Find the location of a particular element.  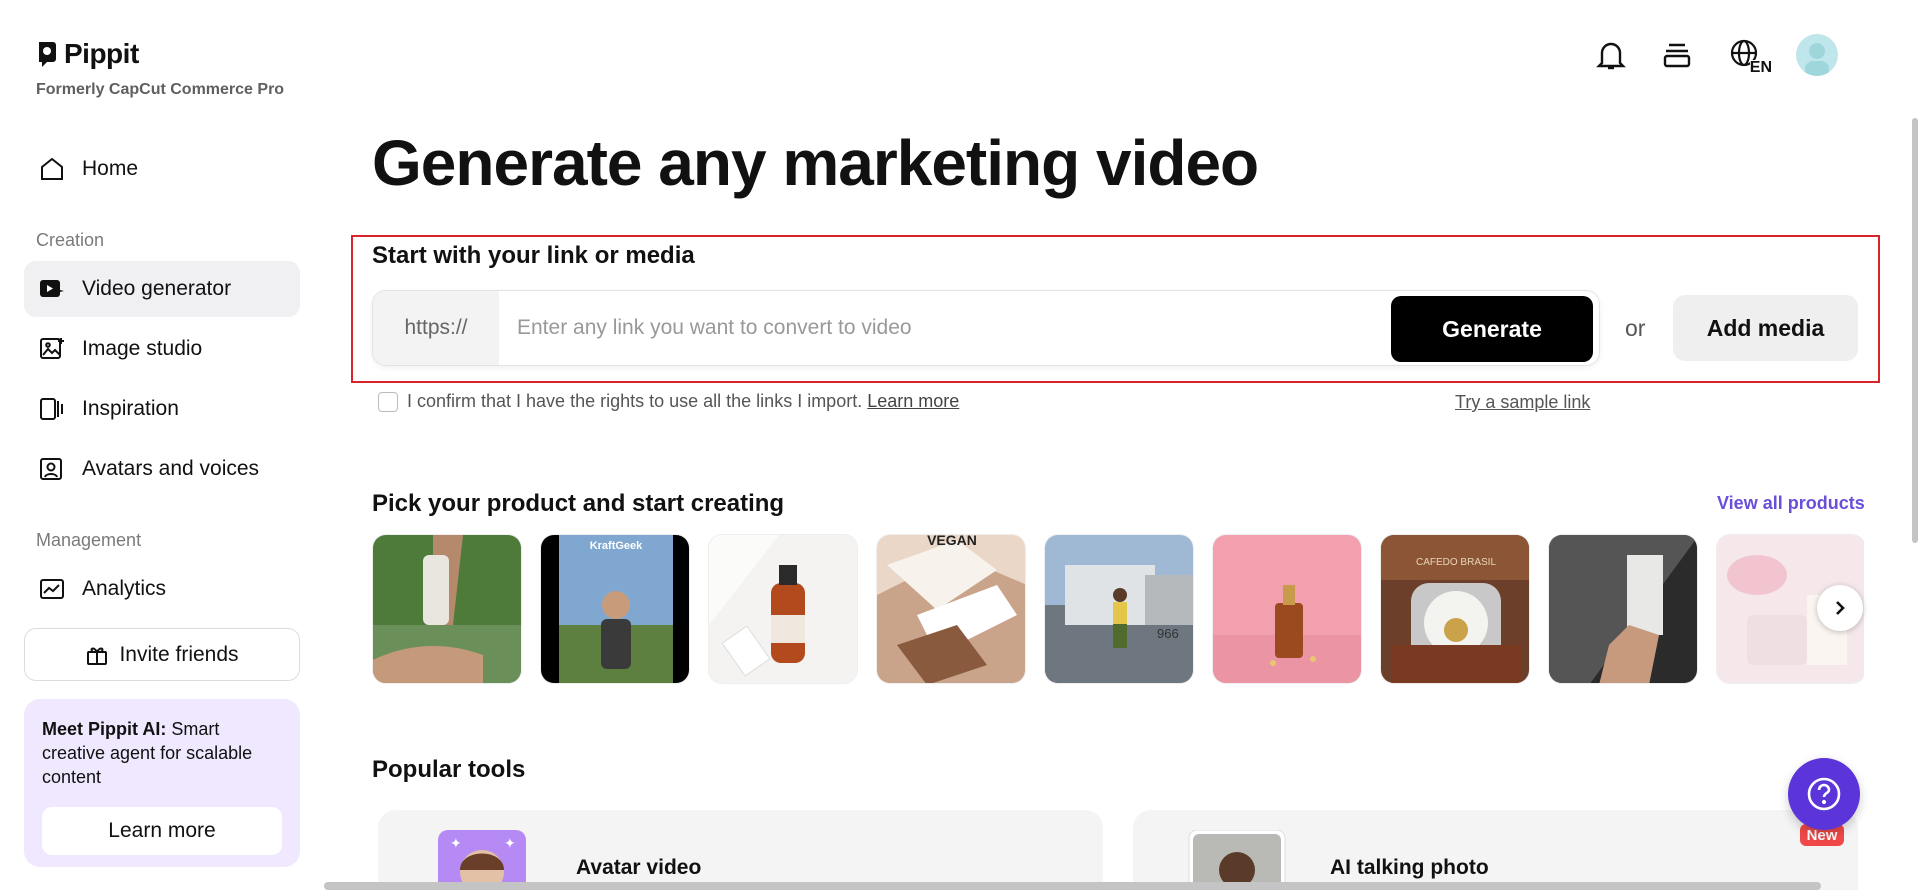

section-label-creation: Creation is located at coordinates (70, 240).